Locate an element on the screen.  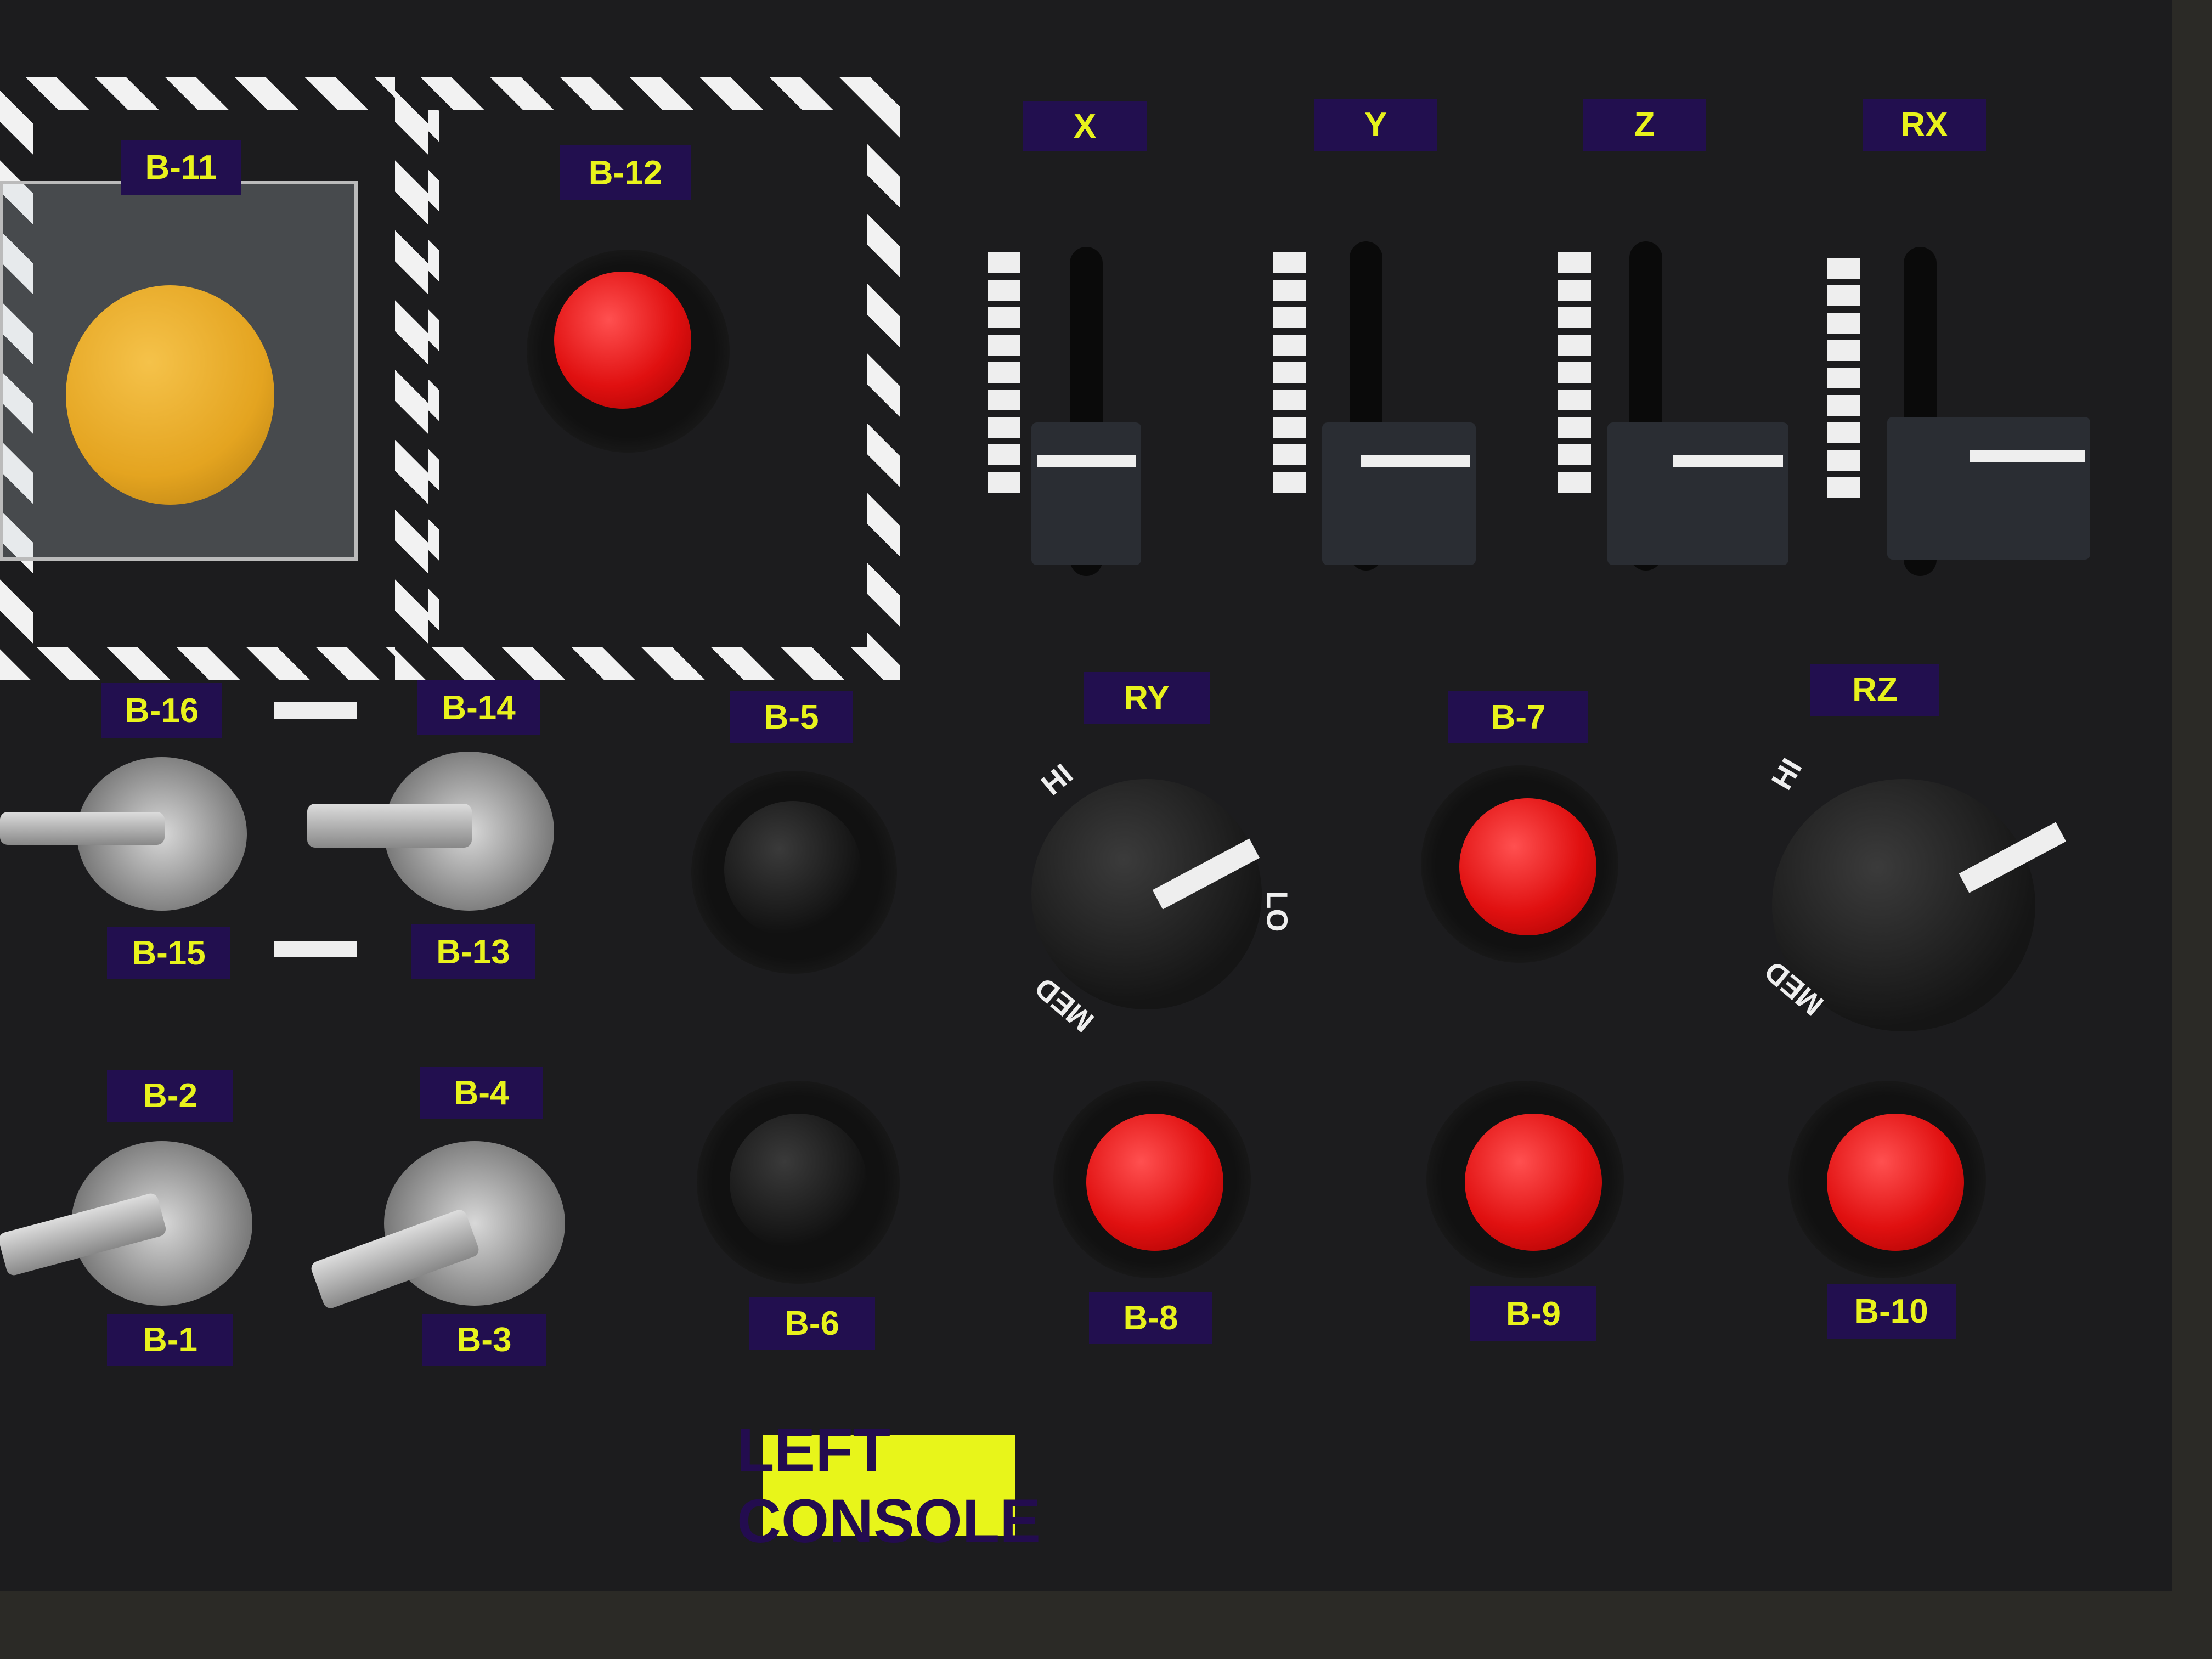
console-title: LEFT CONSOLE is located at coordinates (889, 1485).